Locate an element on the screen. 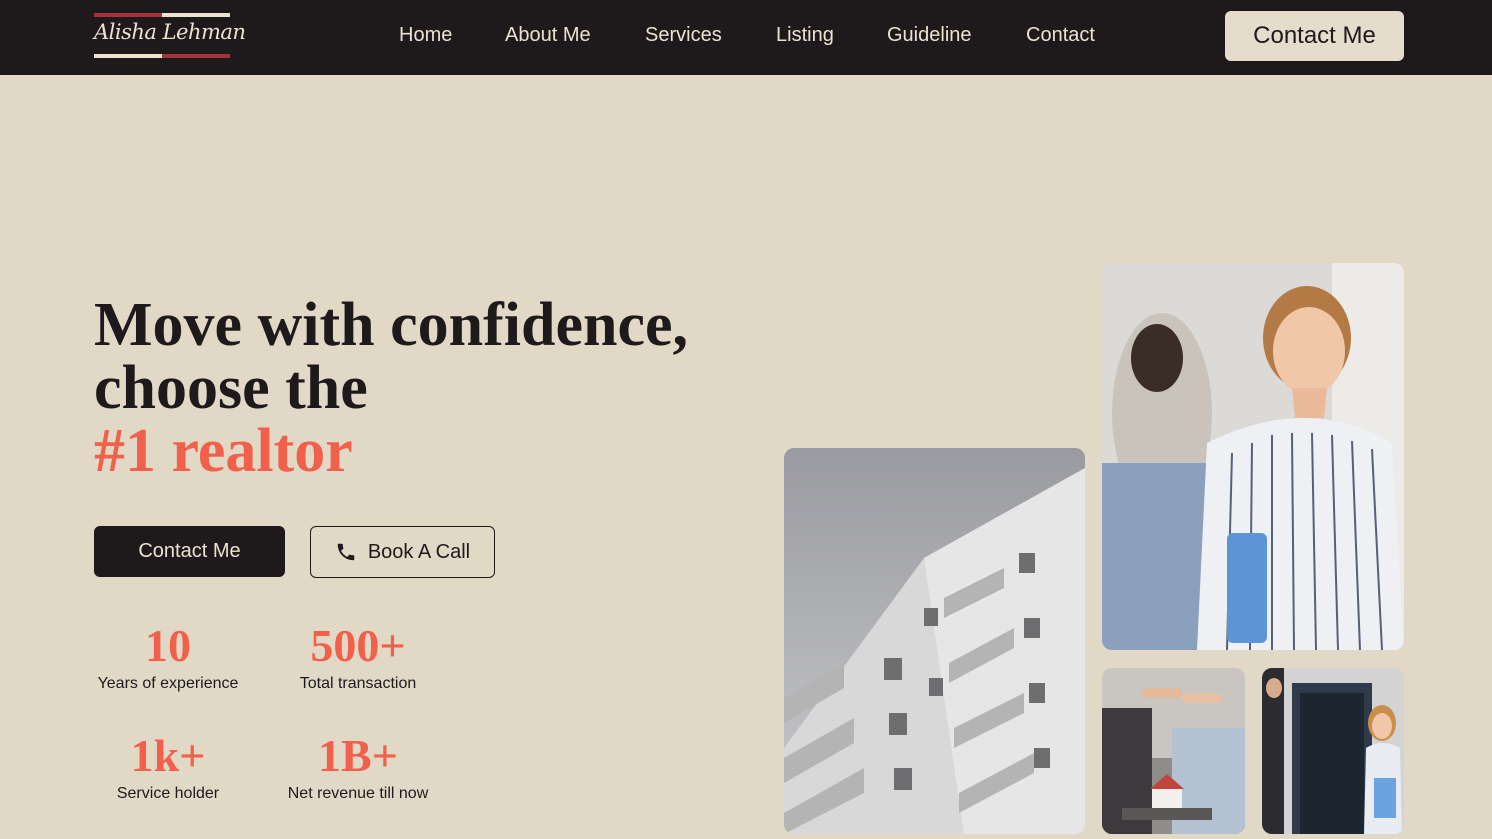  stat-revenue: 1B+ Net revenue till now is located at coordinates (358, 768).